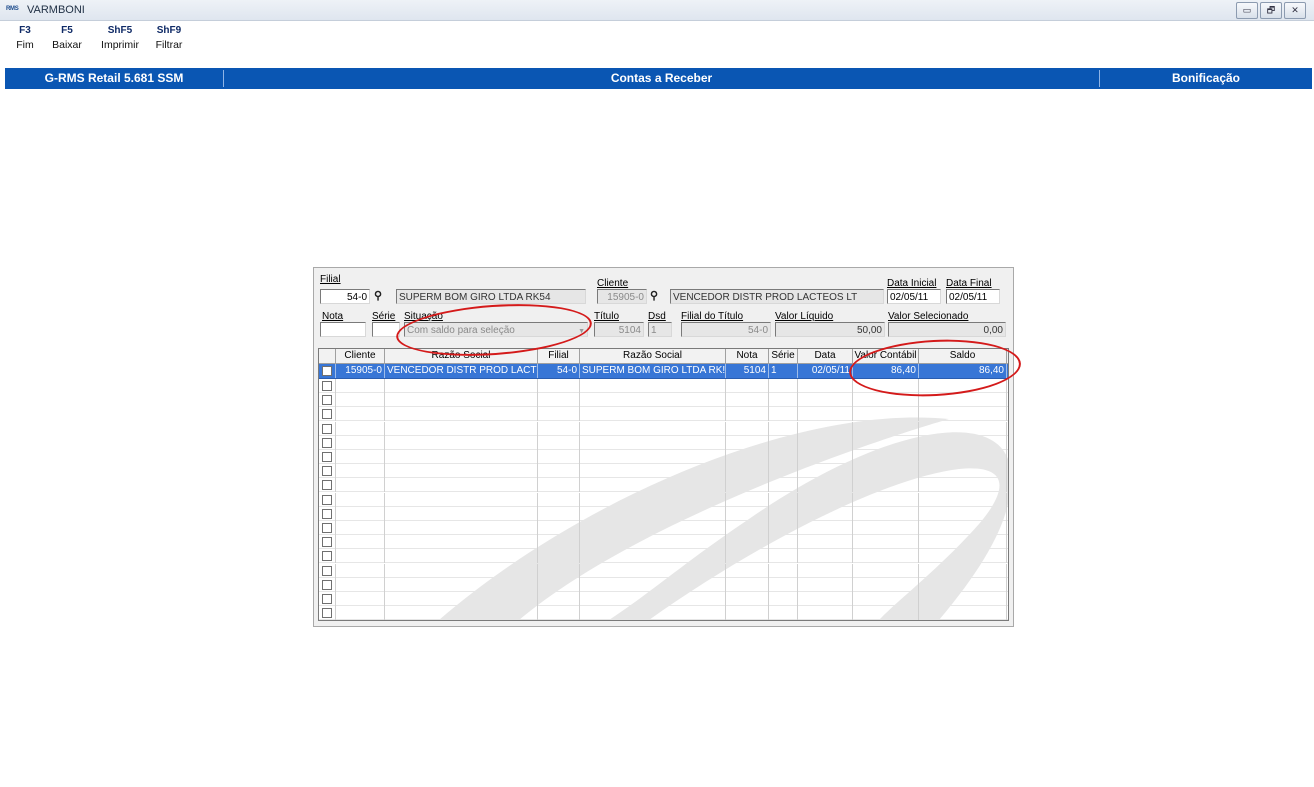  Describe the element at coordinates (660, 329) in the screenshot. I see `dsd-input: 1` at that location.